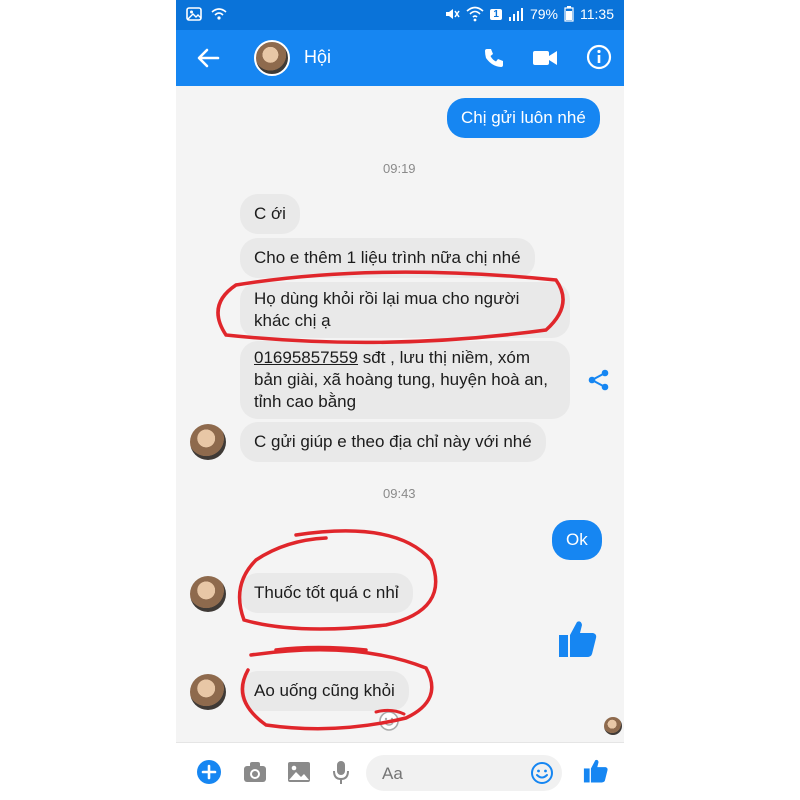 This screenshot has width=800, height=800. I want to click on message-composer, so click(400, 771).